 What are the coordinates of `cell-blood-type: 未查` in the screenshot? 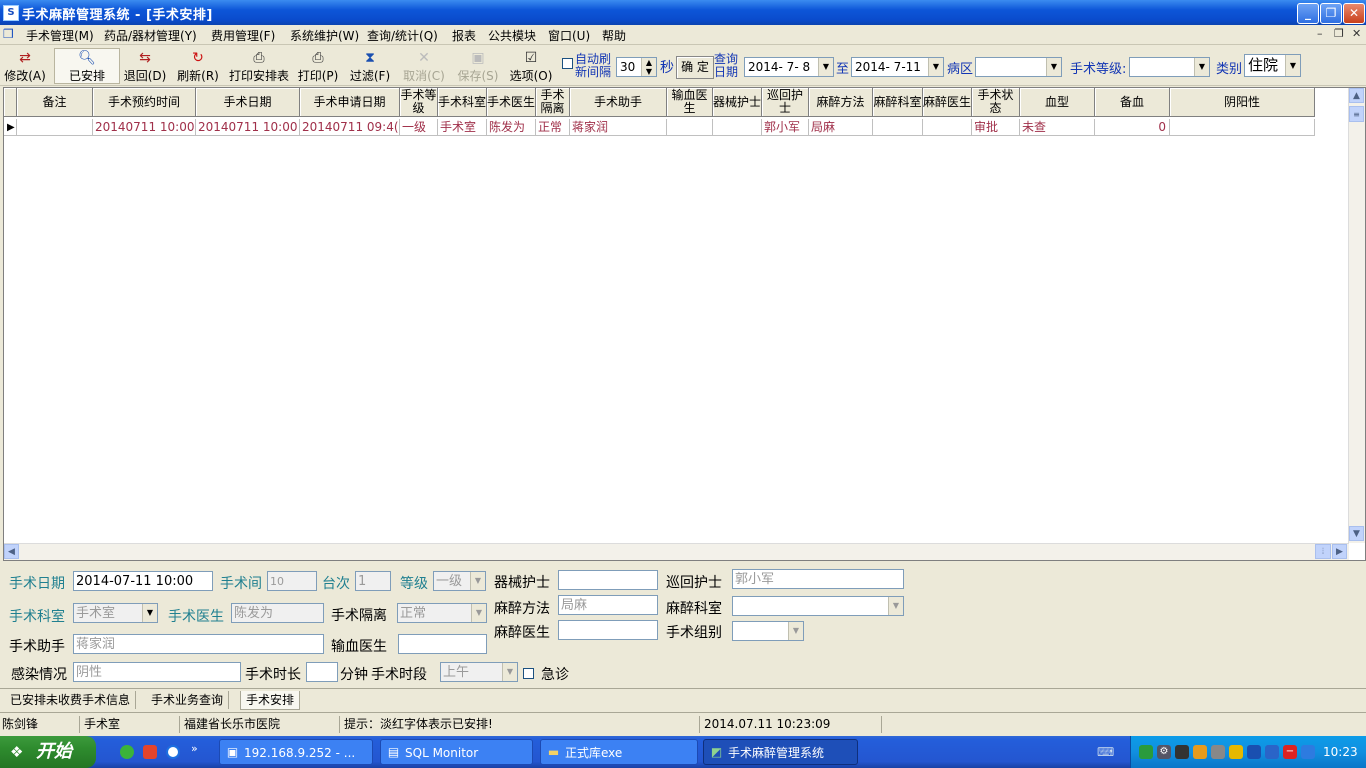 It's located at (1057, 127).